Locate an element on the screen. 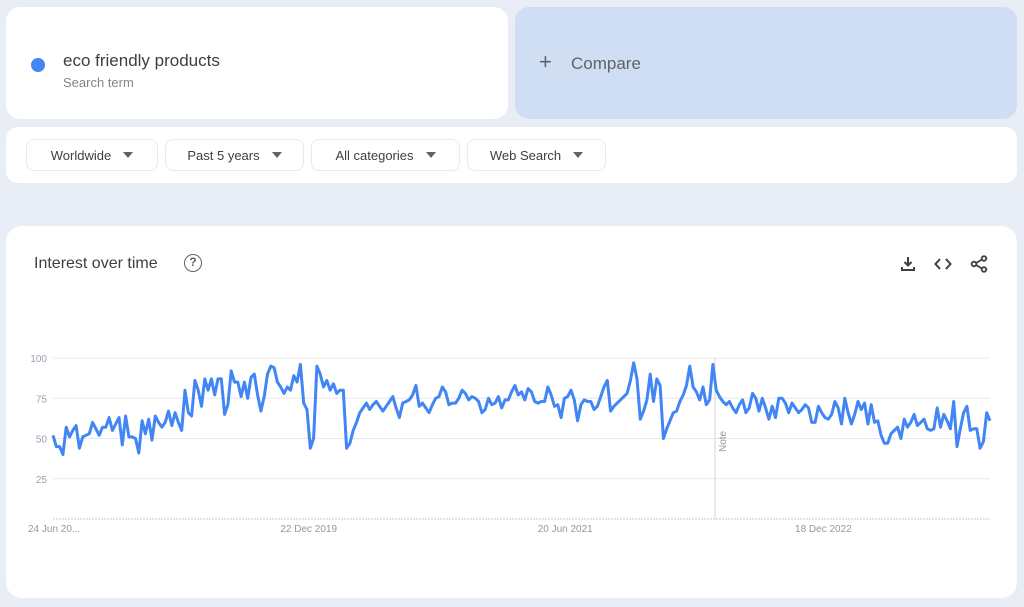  y-tick-label: 100 is located at coordinates (38, 359).